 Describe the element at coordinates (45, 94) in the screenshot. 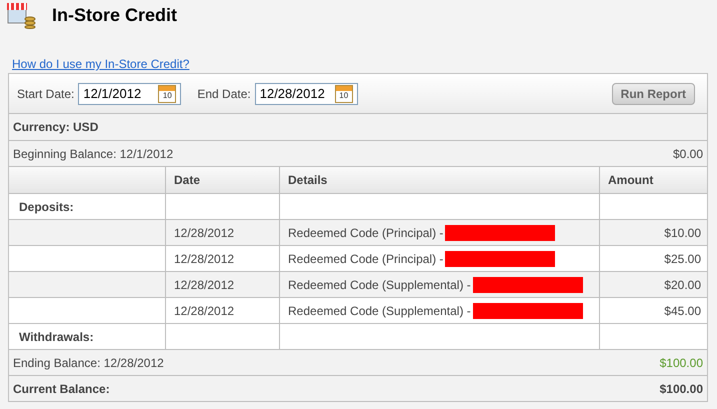

I see `start-date-label: Start Date:` at that location.